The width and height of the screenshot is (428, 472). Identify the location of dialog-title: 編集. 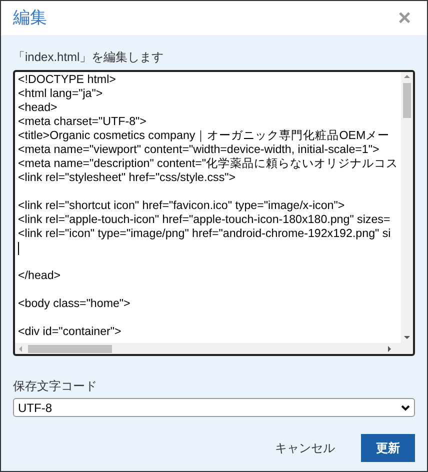
(30, 18).